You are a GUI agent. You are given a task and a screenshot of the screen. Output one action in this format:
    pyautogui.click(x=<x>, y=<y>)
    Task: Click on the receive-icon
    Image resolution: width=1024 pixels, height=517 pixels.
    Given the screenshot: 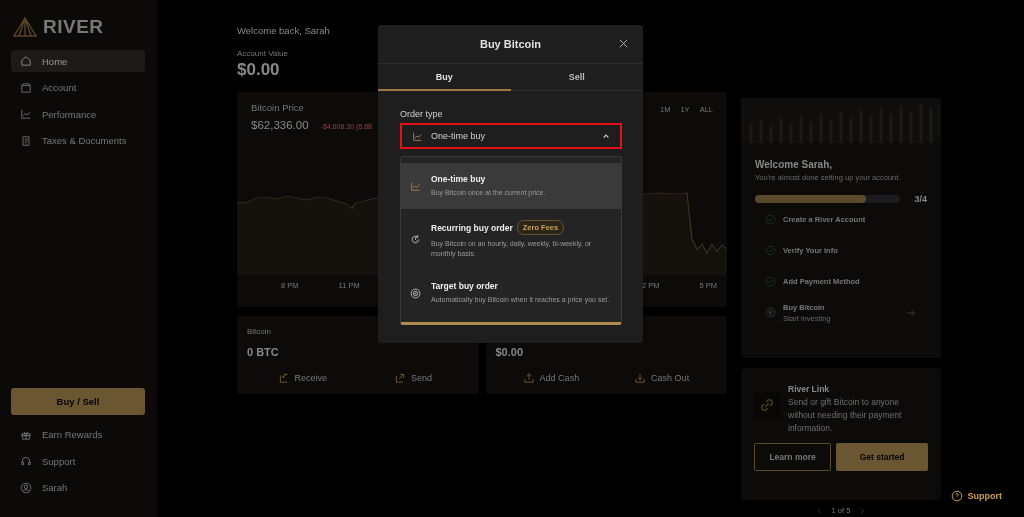 What is the action you would take?
    pyautogui.click(x=283, y=378)
    